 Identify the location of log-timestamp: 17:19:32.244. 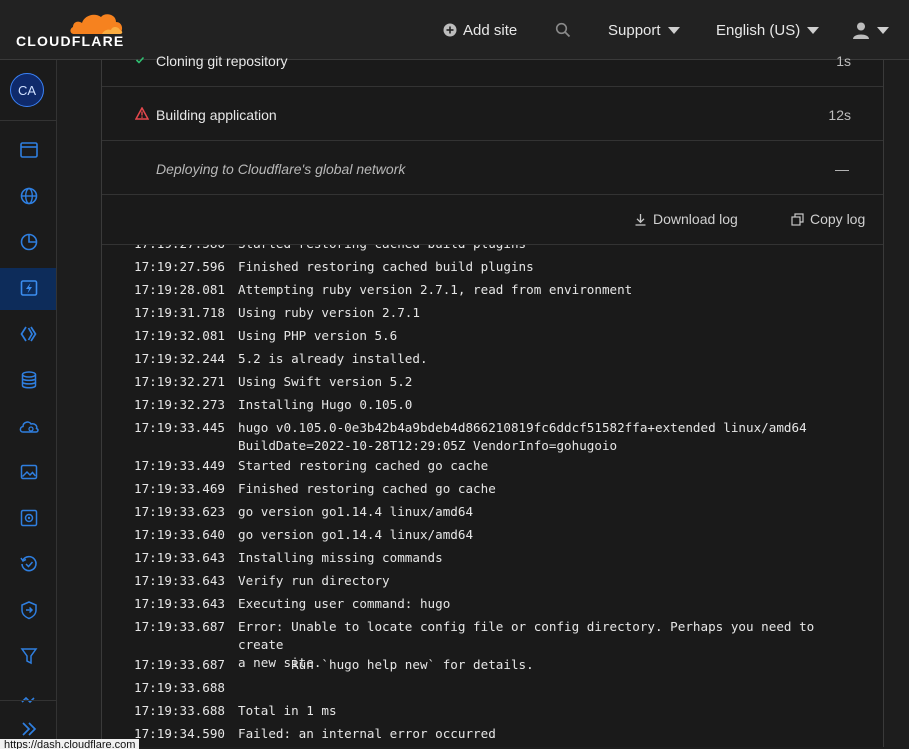
(179, 358).